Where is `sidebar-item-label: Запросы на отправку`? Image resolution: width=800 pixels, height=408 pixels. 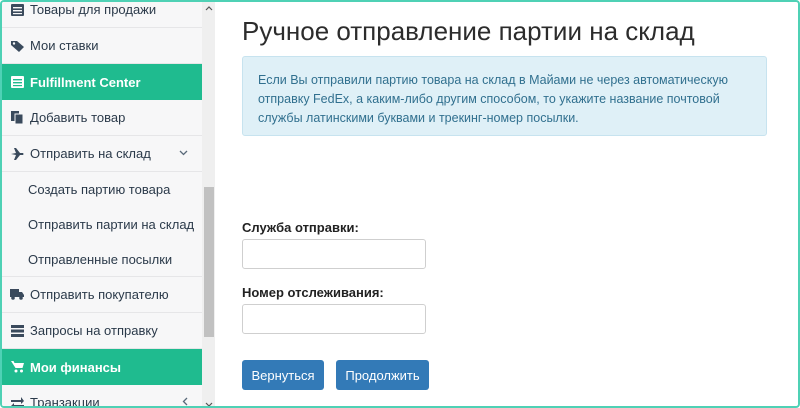
sidebar-item-label: Запросы на отправку is located at coordinates (94, 330).